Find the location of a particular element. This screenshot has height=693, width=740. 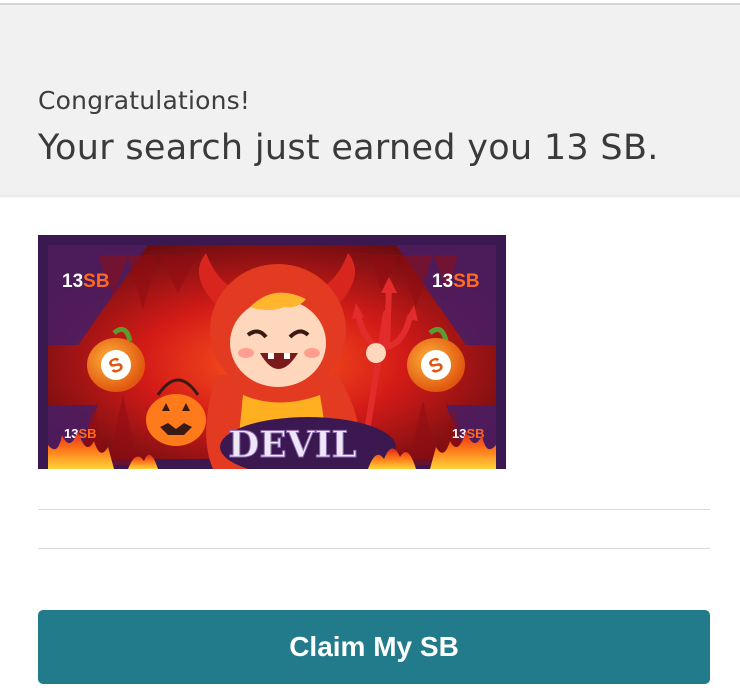

corner-label-top-right: 13SB is located at coordinates (456, 281).